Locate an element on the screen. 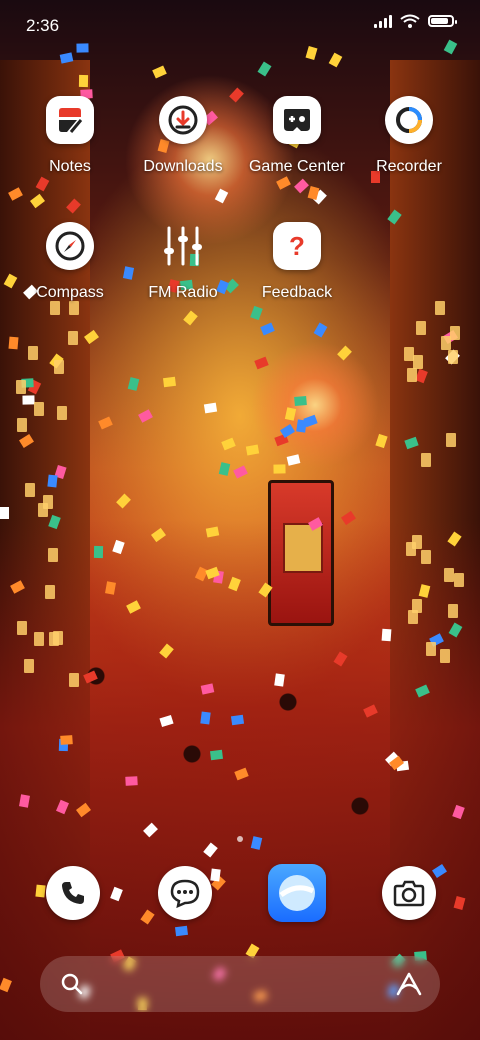 Image resolution: width=480 pixels, height=1040 pixels. app-notes: Notes is located at coordinates (70, 136).